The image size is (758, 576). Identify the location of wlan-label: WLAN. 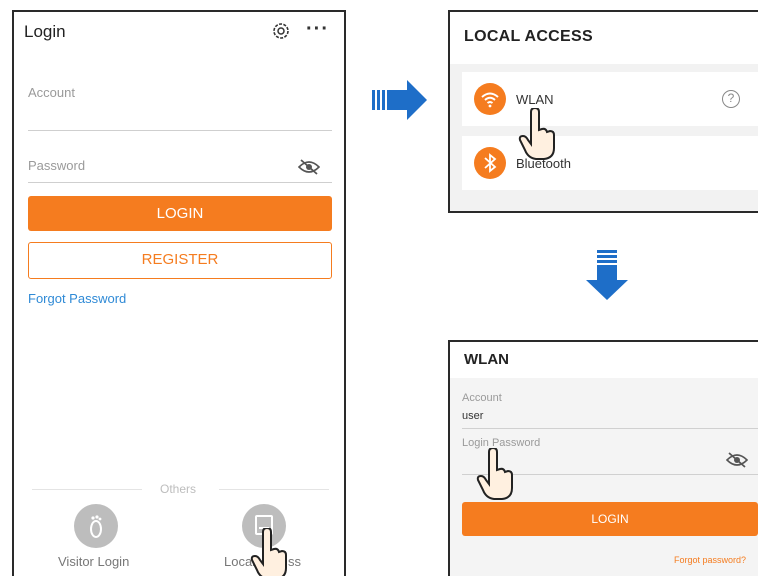
(535, 99).